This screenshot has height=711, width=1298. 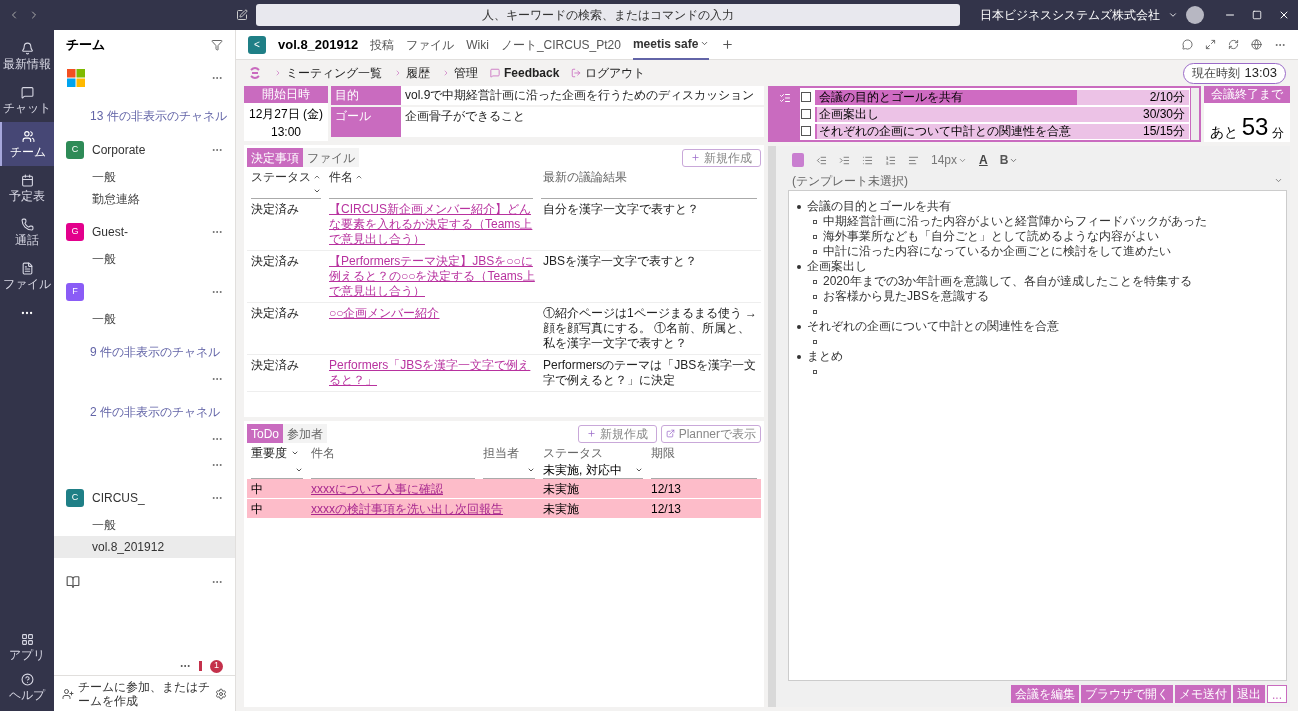 What do you see at coordinates (913, 160) in the screenshot?
I see `align-icon` at bounding box center [913, 160].